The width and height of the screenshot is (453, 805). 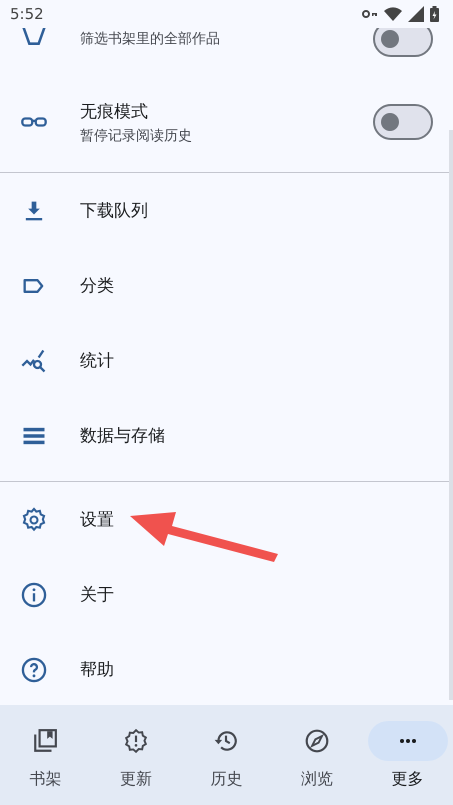 What do you see at coordinates (34, 594) in the screenshot?
I see `info-icon` at bounding box center [34, 594].